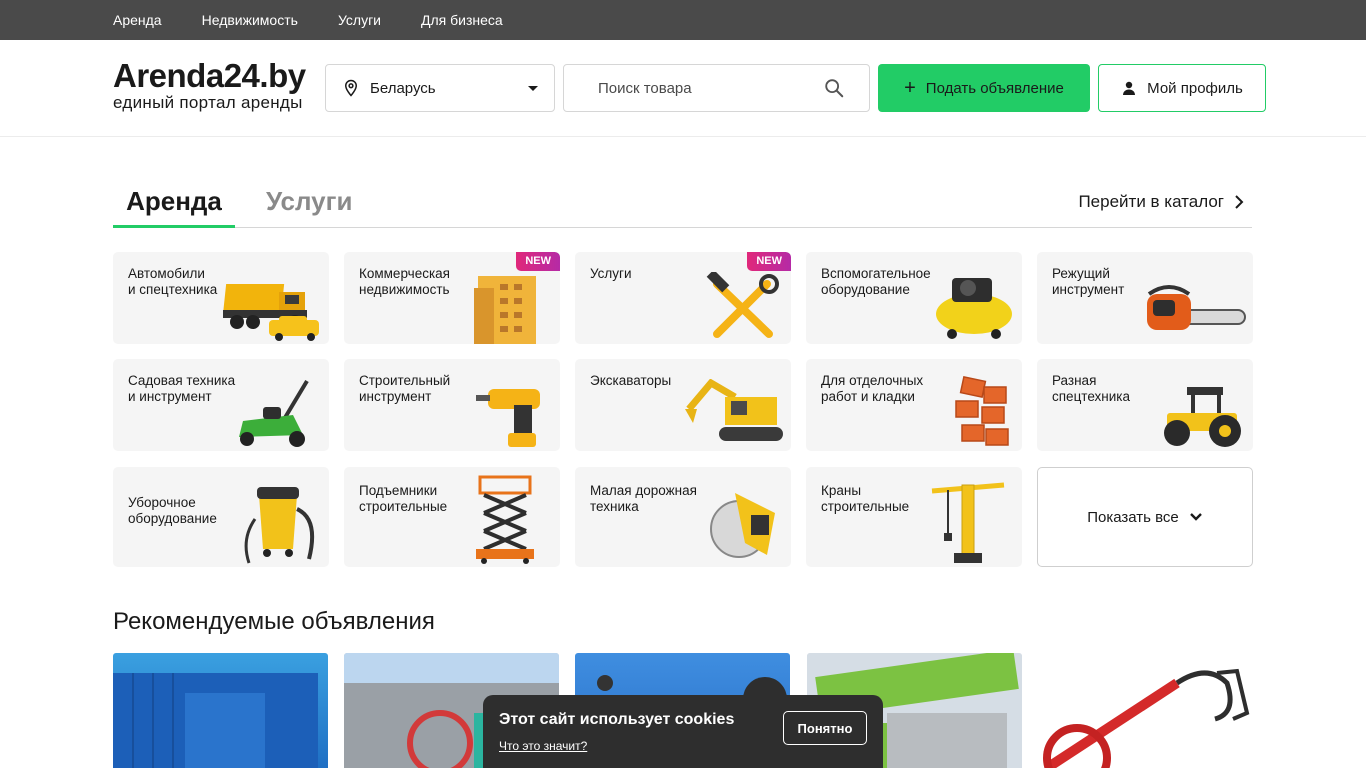  What do you see at coordinates (174, 207) in the screenshot?
I see `tab-rent: Аренда` at bounding box center [174, 207].